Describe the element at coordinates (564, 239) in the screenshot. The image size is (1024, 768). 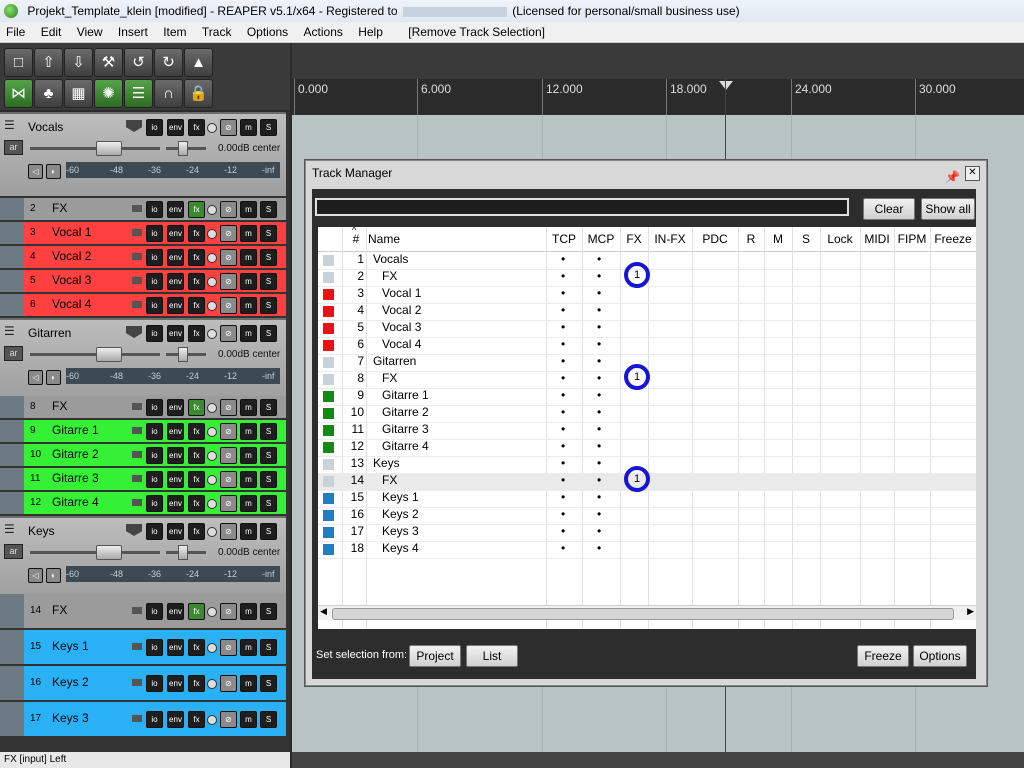
I see `col-tcp: TCP` at that location.